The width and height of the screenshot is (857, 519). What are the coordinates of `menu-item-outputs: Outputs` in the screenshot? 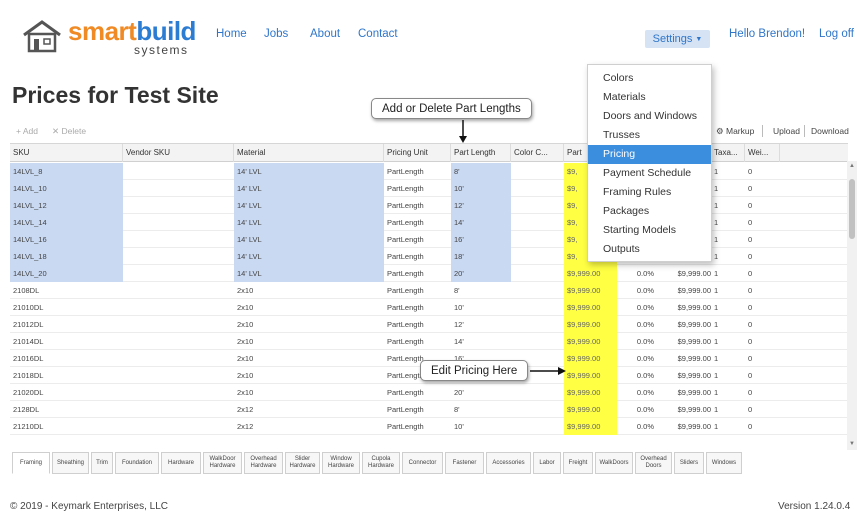 It's located at (649, 249).